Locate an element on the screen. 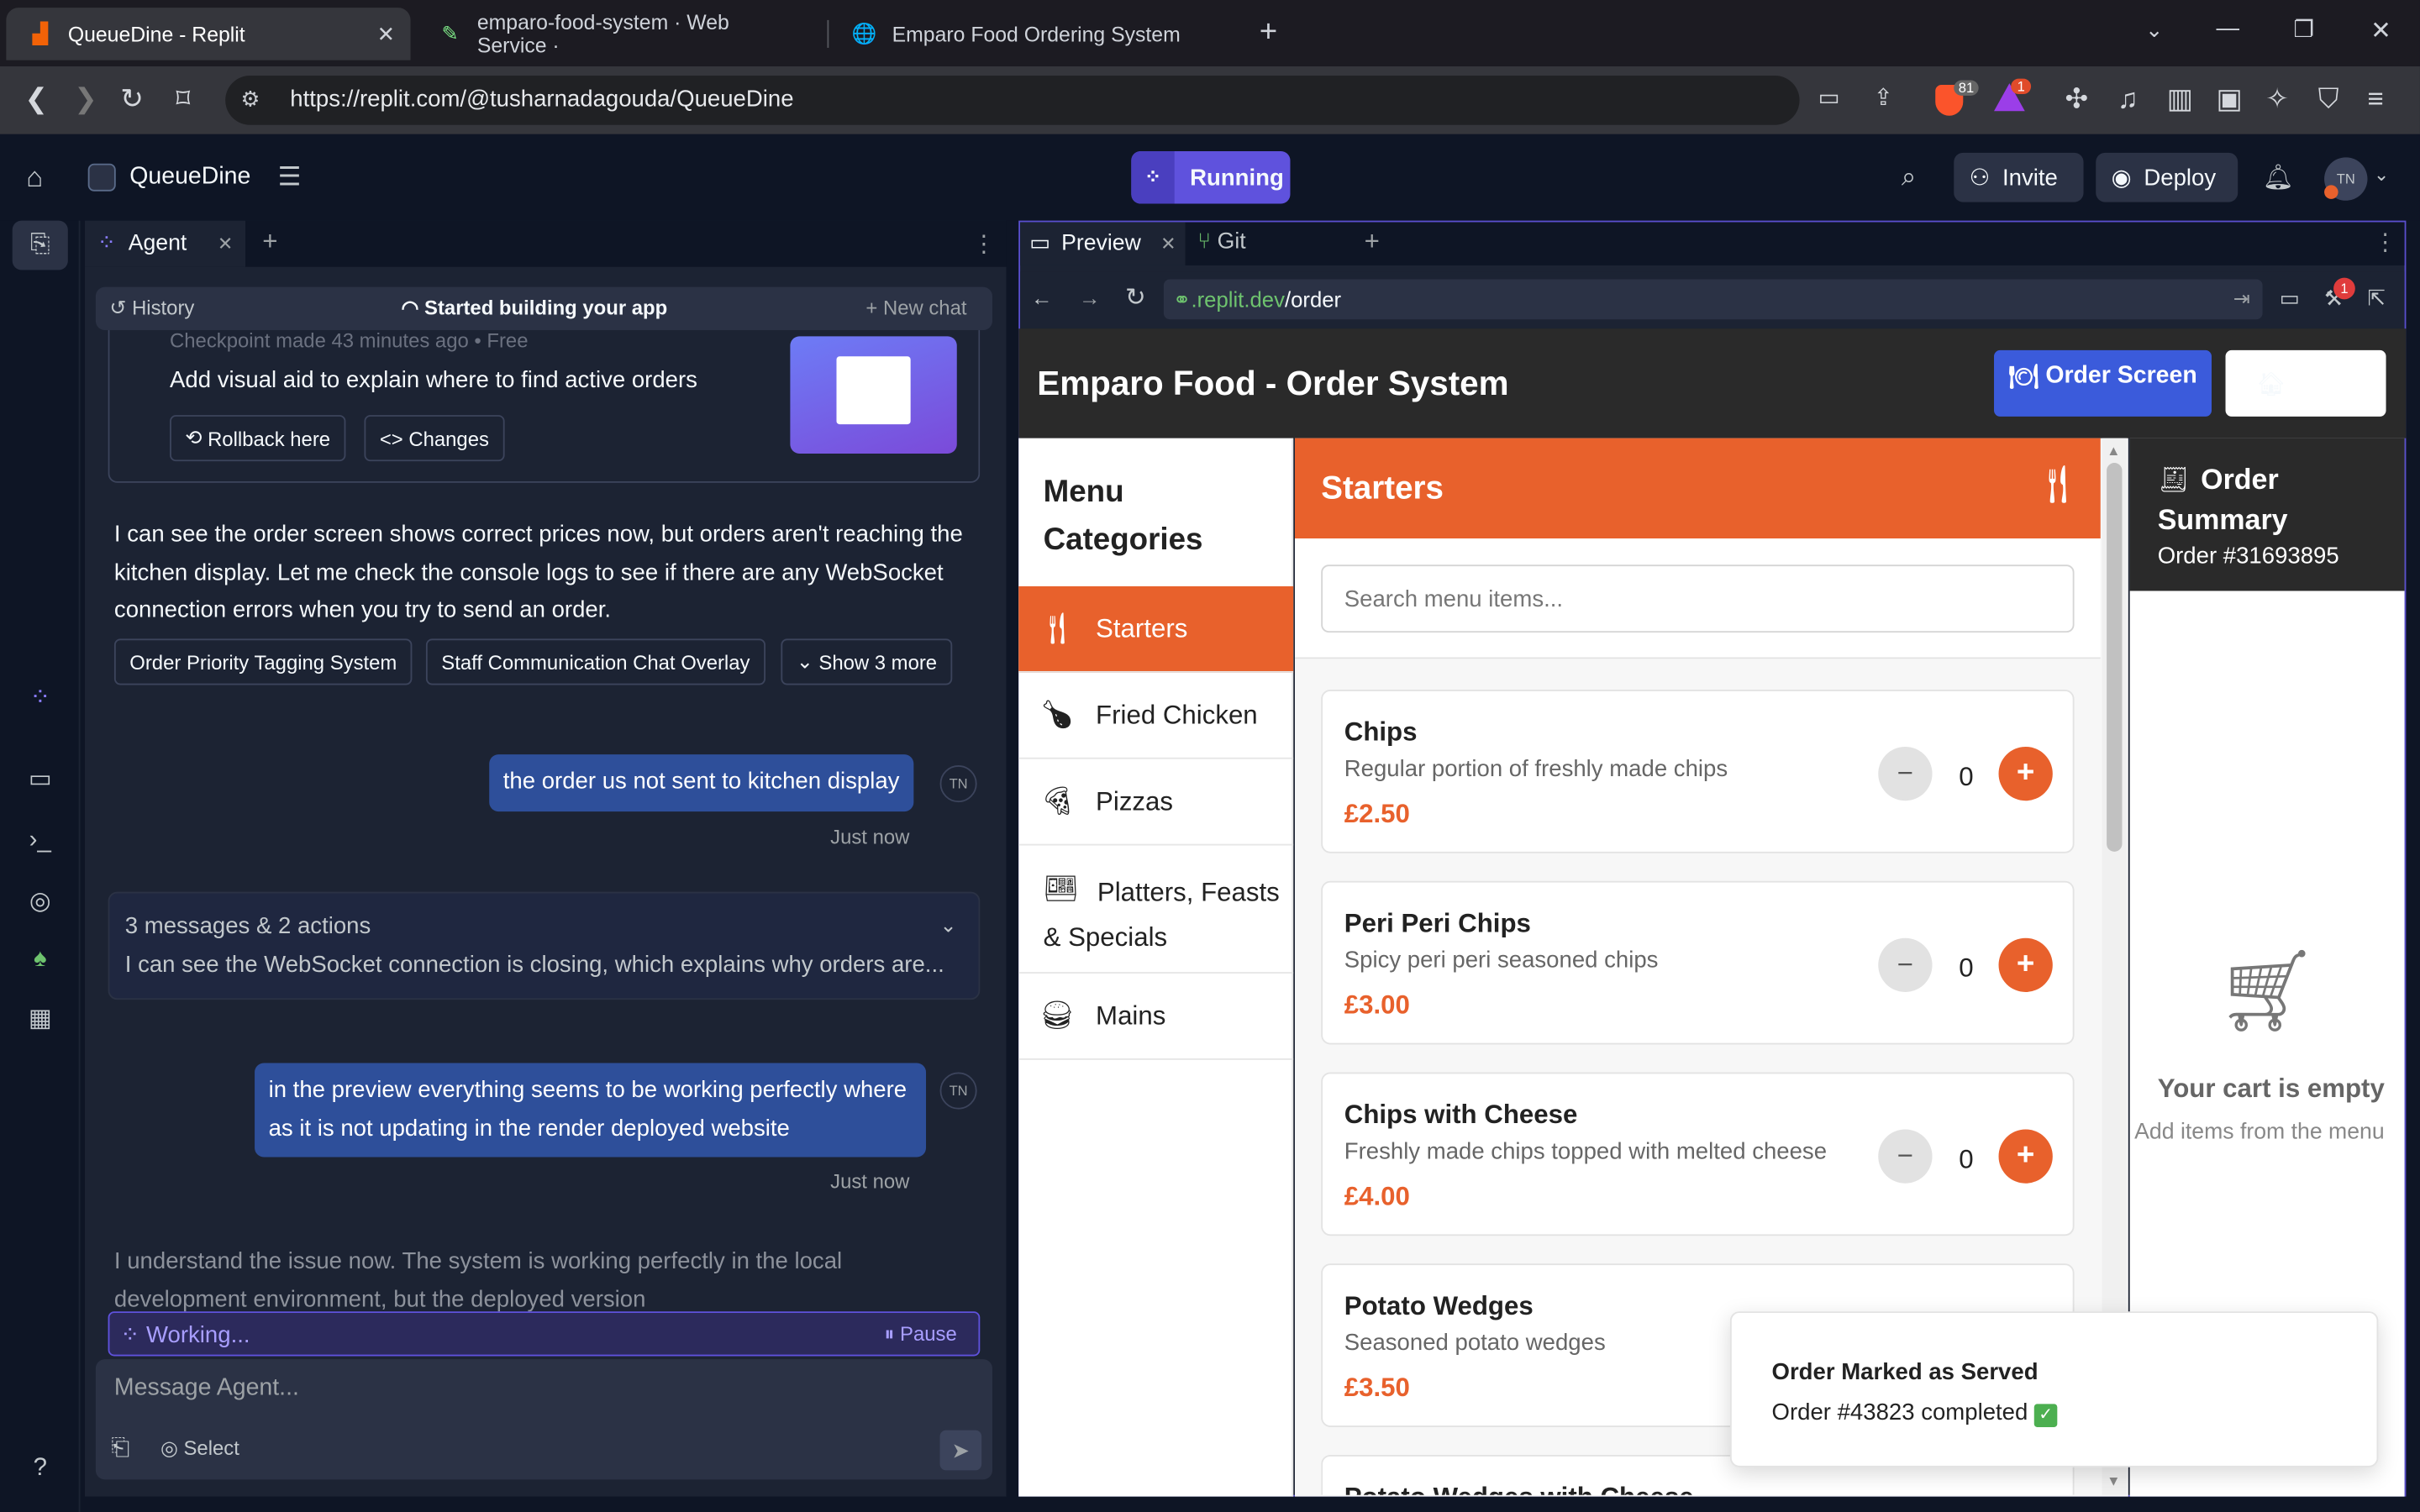 Image resolution: width=2420 pixels, height=1512 pixels. vpn-icon: ⛉ is located at coordinates (2329, 99).